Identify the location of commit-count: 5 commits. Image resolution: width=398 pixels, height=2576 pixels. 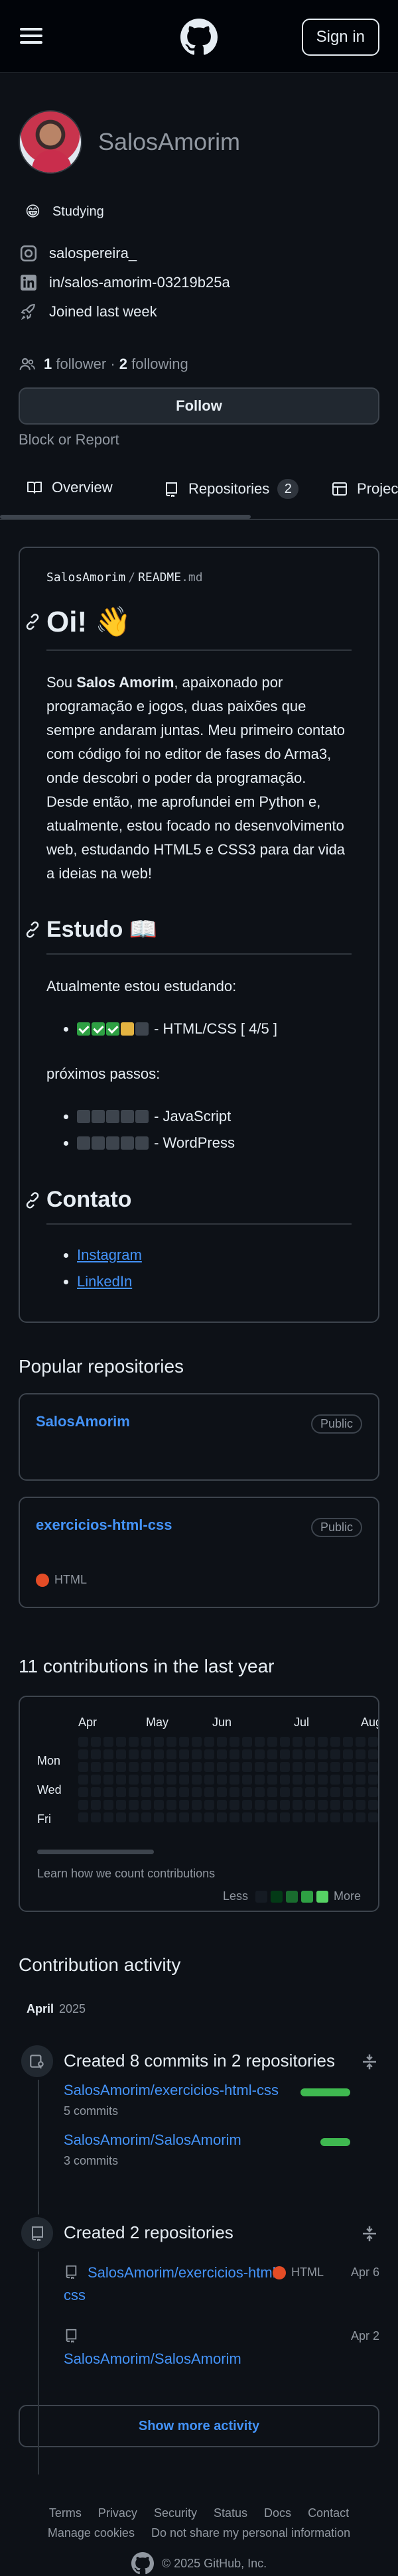
(221, 2111).